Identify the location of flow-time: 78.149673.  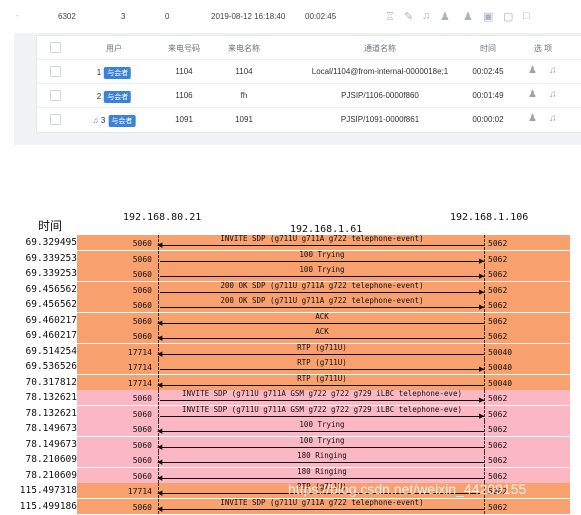
(45, 428).